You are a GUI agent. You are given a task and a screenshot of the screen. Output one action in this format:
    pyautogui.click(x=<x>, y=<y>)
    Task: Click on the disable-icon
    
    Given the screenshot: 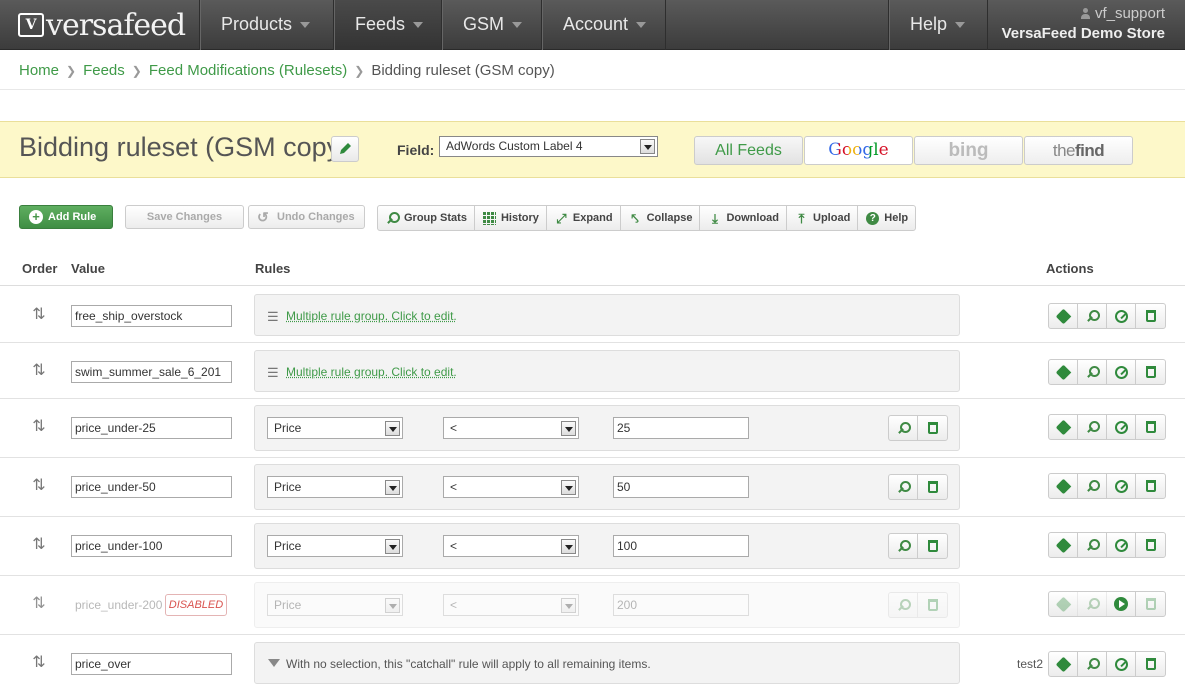 What is the action you would take?
    pyautogui.click(x=1121, y=427)
    